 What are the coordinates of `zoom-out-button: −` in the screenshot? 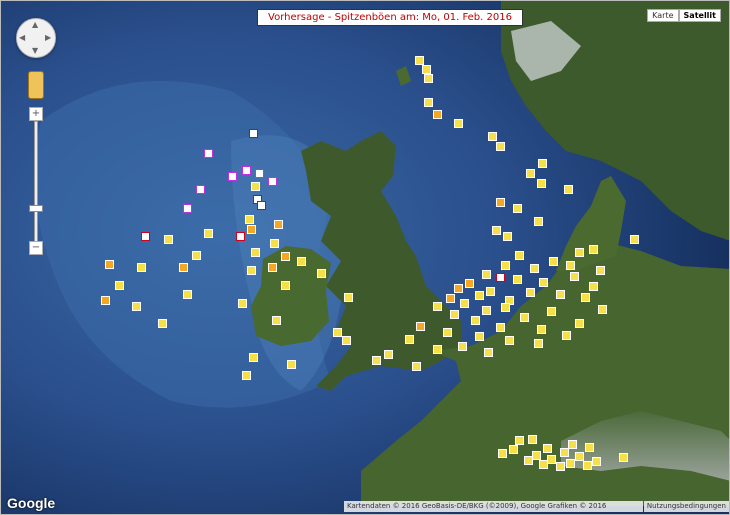 It's located at (36, 248).